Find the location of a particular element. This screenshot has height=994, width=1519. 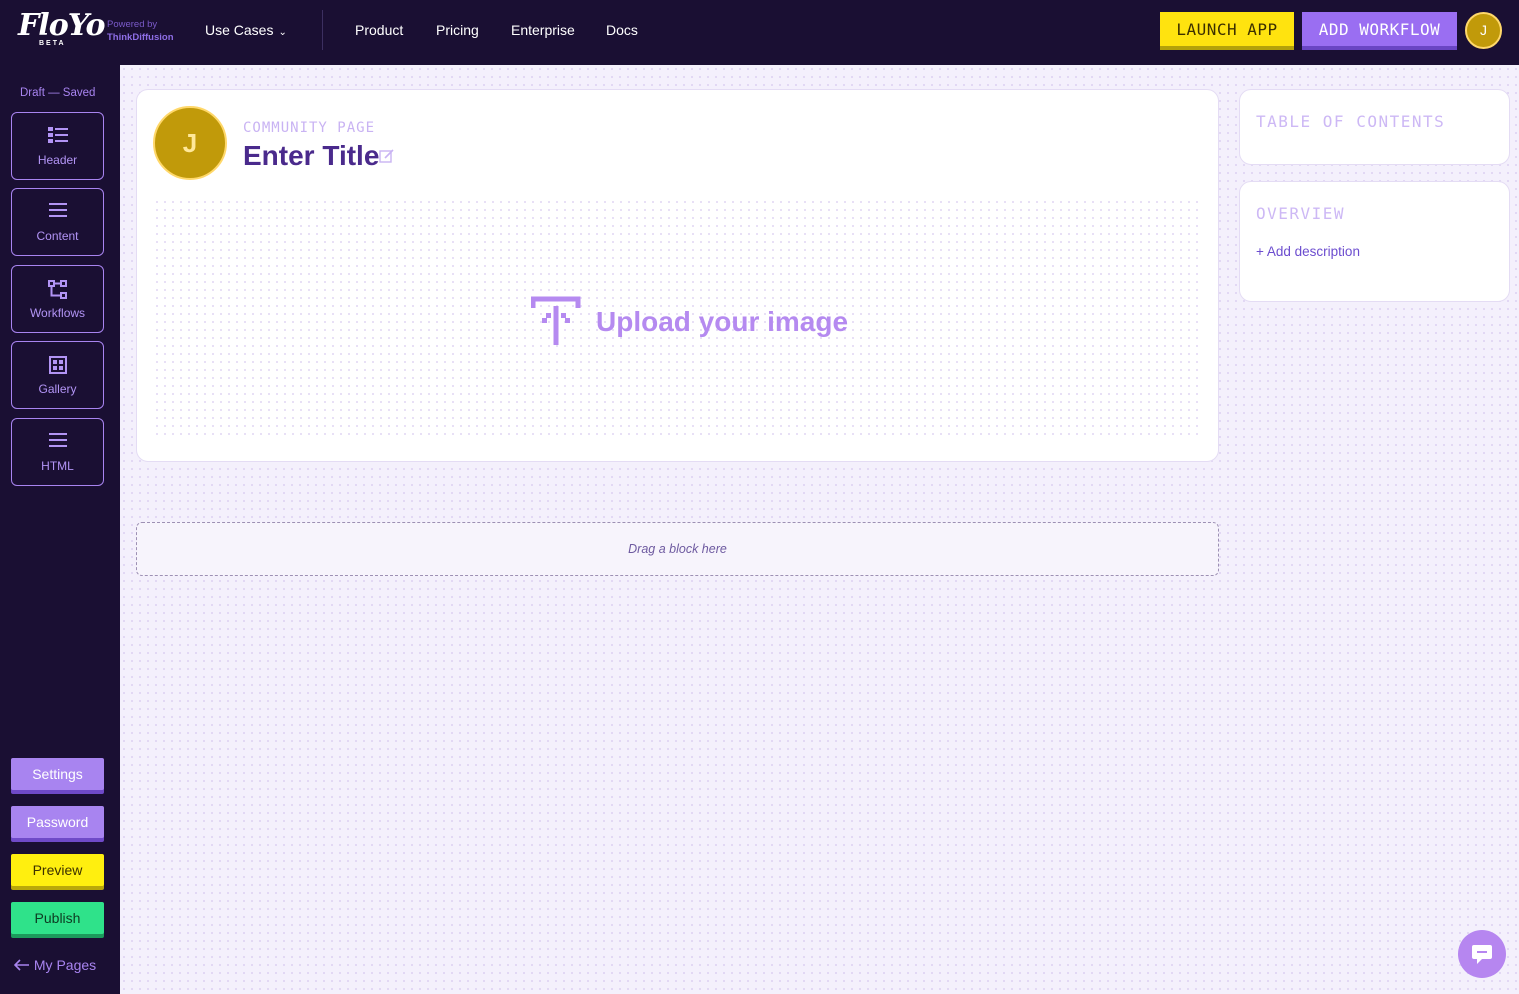

content-block-button: Content is located at coordinates (57, 222).